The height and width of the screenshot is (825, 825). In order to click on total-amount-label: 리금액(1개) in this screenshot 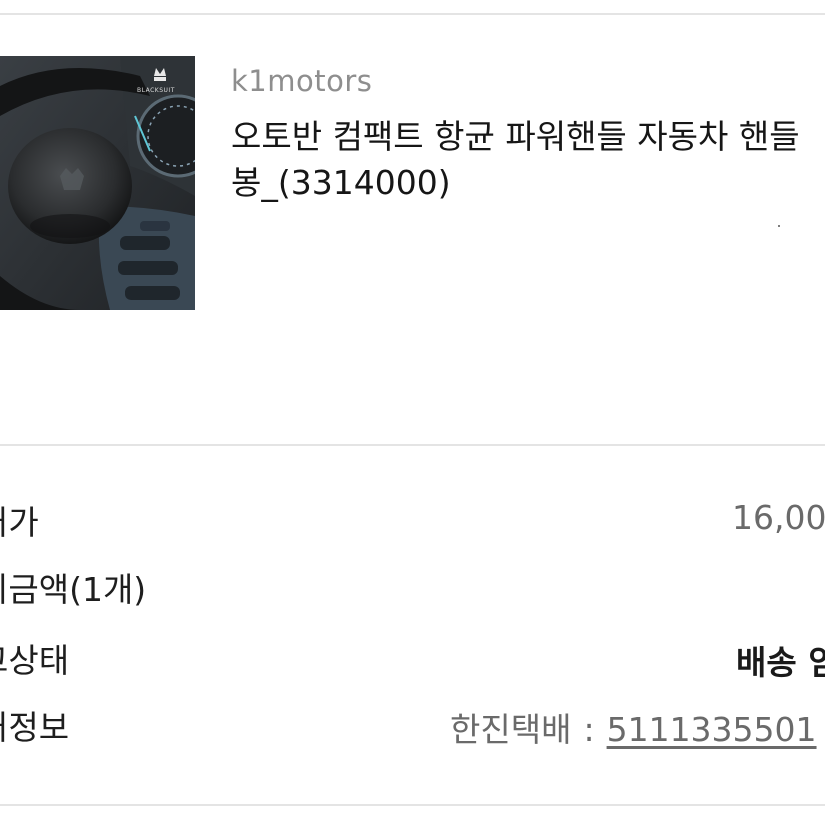, I will do `click(73, 589)`.